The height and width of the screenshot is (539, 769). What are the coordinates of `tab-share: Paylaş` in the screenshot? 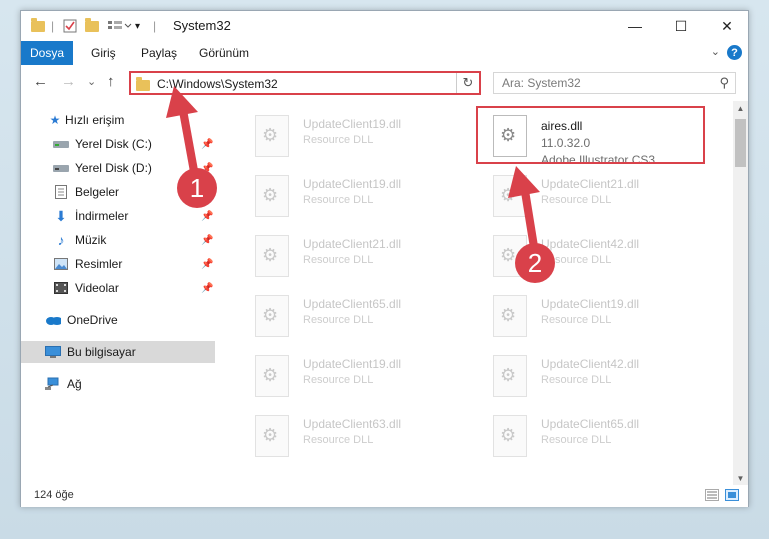 It's located at (159, 53).